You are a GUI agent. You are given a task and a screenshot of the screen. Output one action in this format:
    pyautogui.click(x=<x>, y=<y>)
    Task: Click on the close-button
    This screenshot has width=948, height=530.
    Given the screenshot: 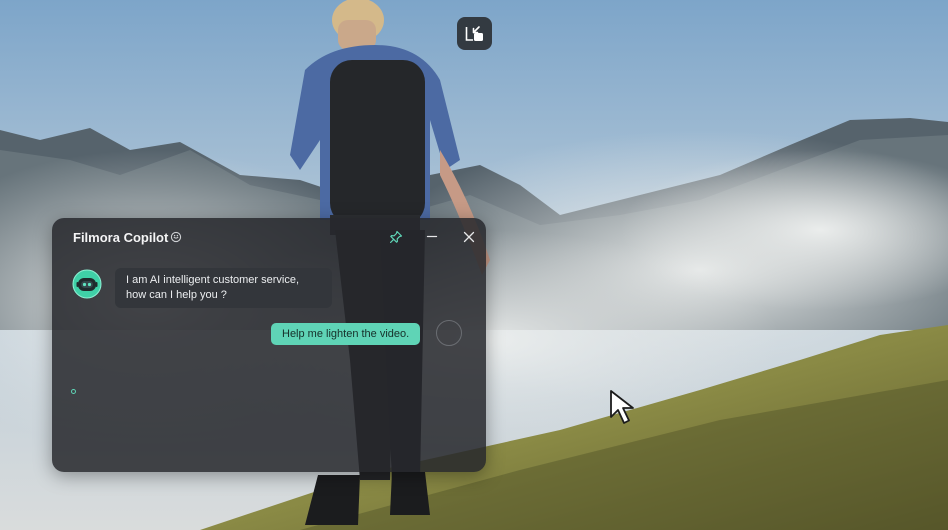 What is the action you would take?
    pyautogui.click(x=469, y=237)
    